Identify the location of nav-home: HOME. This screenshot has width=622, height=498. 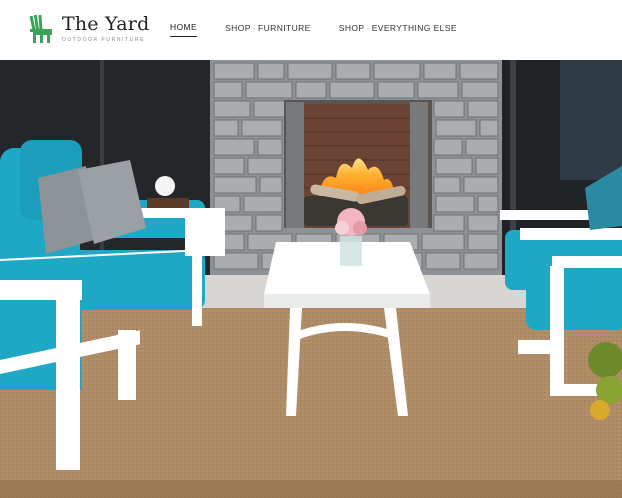
(184, 29).